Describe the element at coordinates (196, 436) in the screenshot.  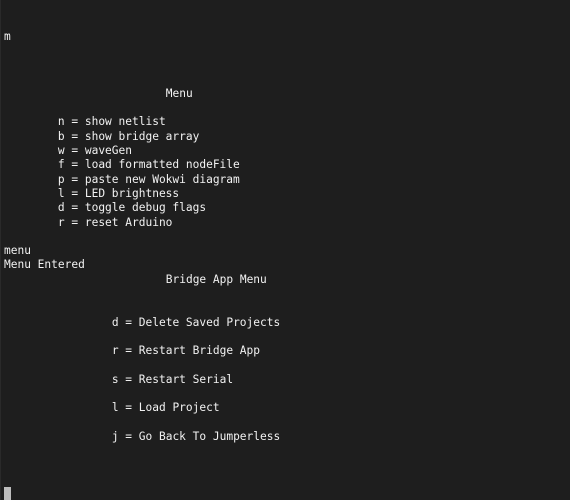
I see `bridge-menu-item: j = Go Back To Jumperless` at that location.